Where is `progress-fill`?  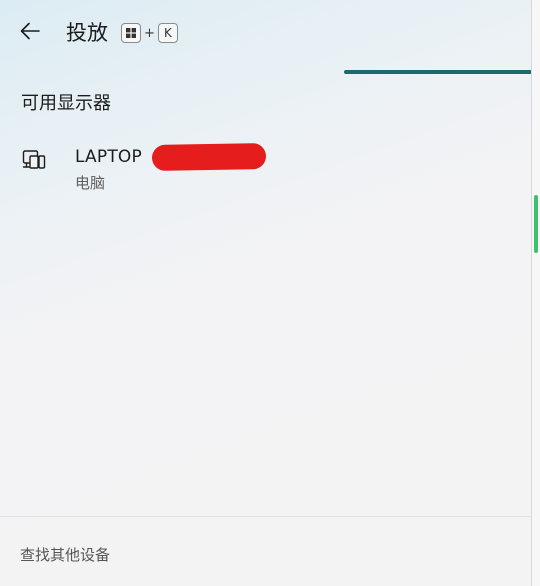 progress-fill is located at coordinates (437, 72).